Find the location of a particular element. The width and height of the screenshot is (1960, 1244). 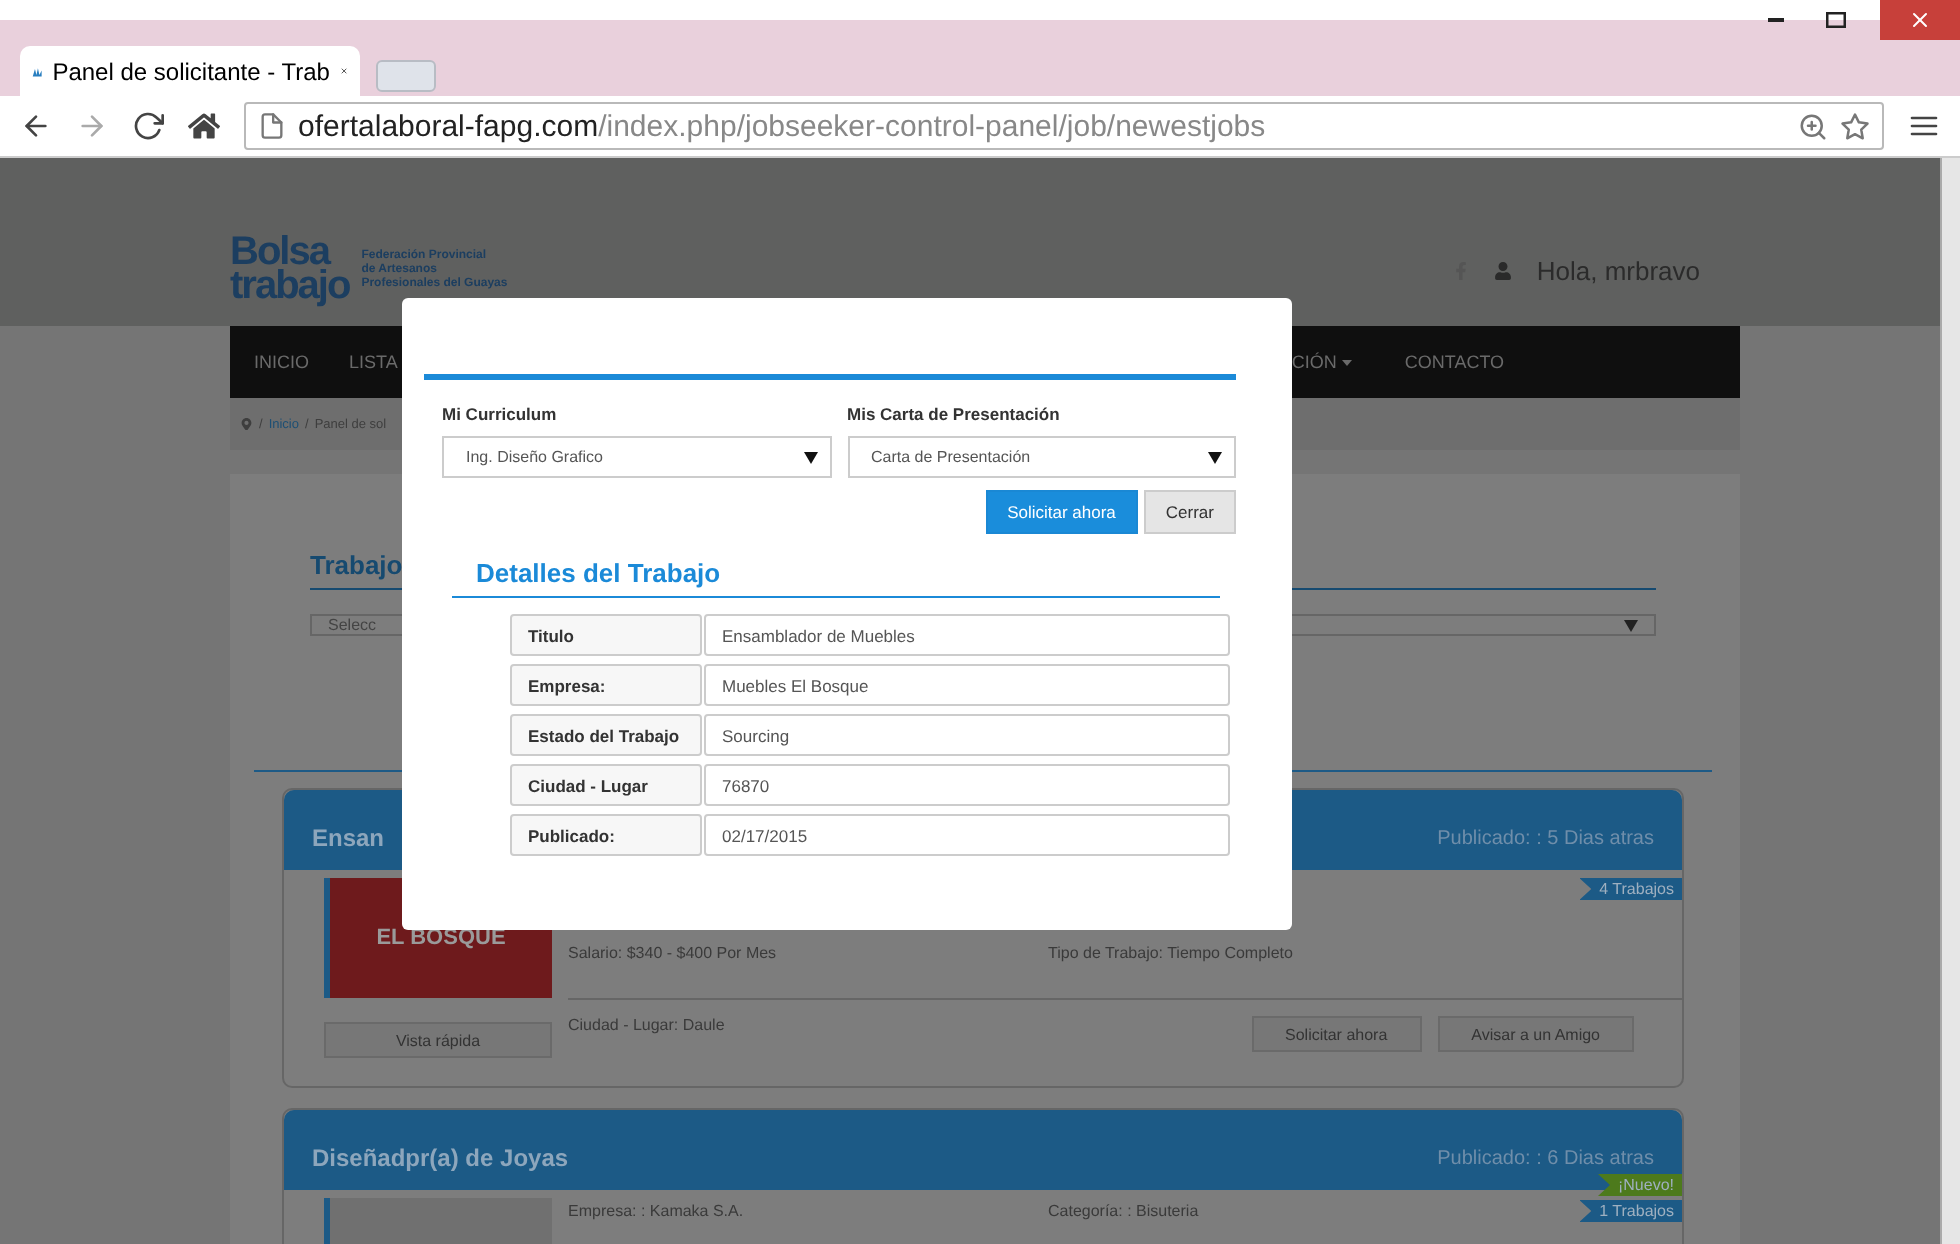

cover-letter-select: Carta de Presentación is located at coordinates (1041, 457).